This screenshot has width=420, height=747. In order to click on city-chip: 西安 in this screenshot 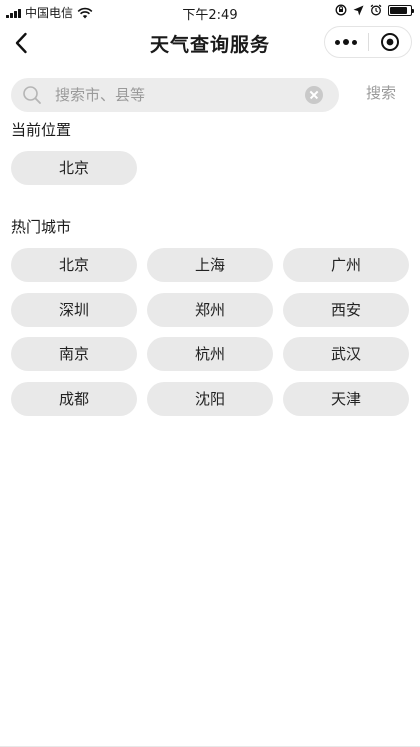, I will do `click(346, 310)`.